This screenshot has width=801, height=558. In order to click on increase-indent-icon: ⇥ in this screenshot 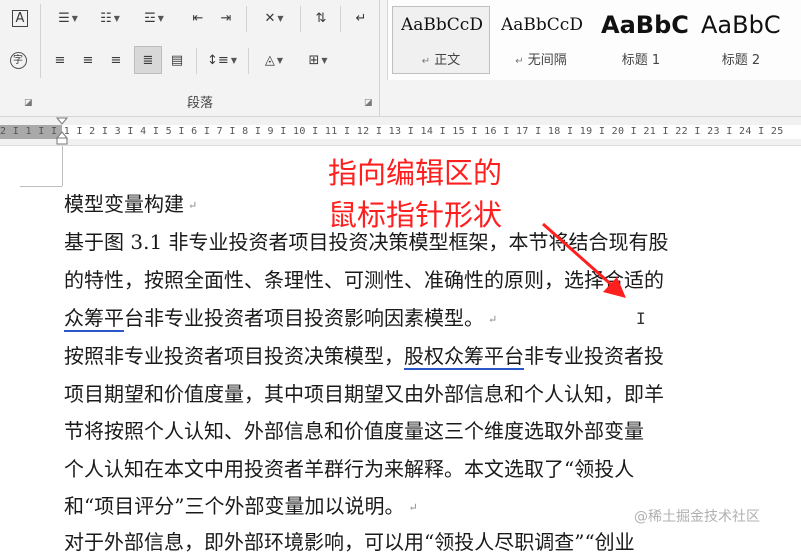, I will do `click(226, 18)`.